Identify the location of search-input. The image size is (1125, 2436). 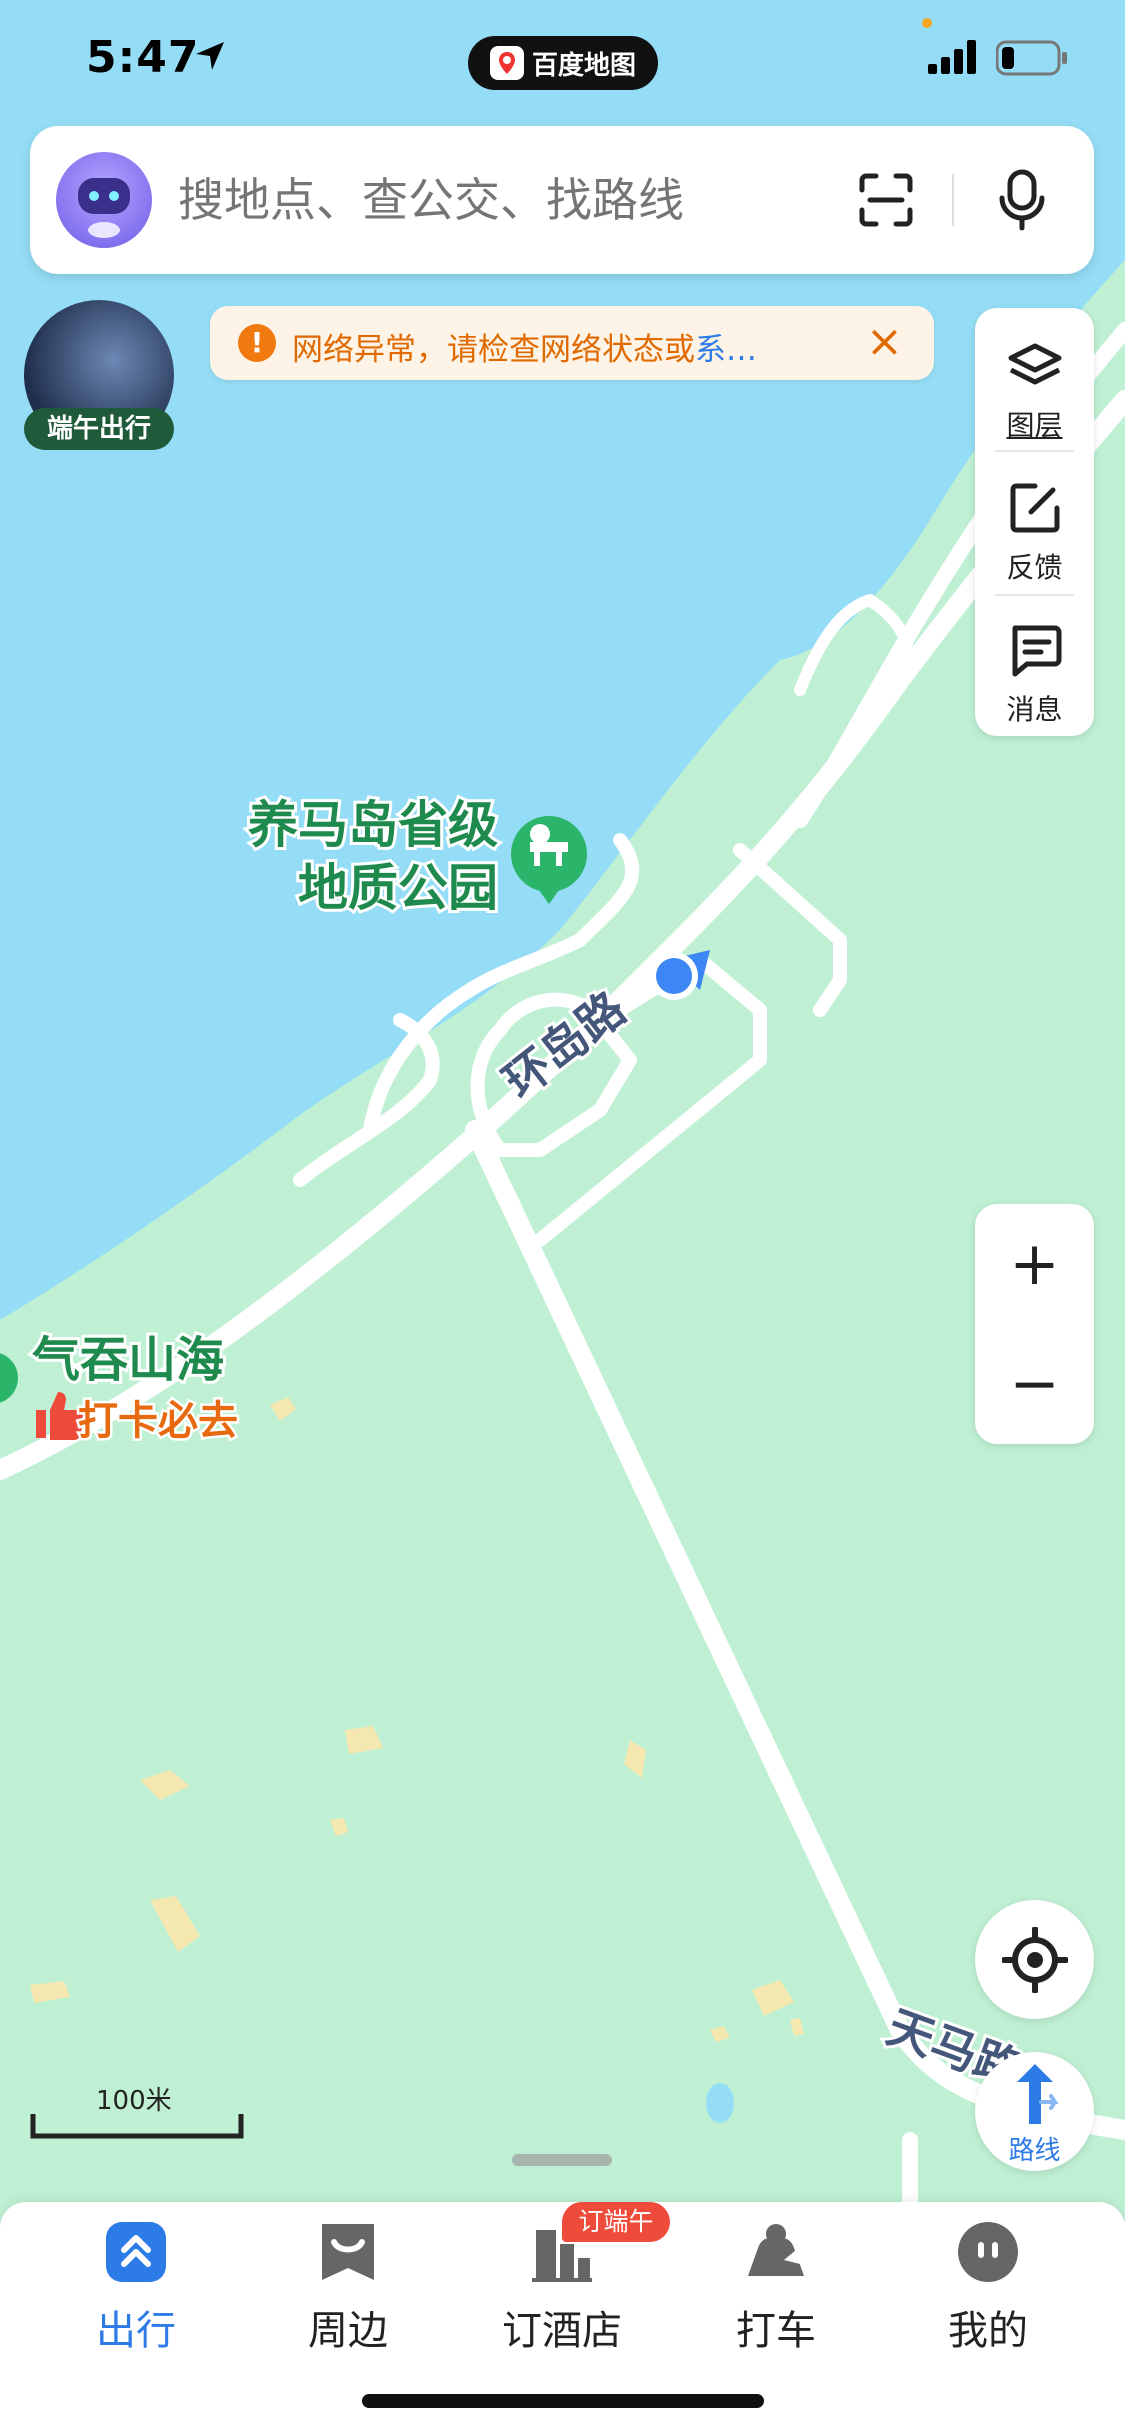
(498, 200).